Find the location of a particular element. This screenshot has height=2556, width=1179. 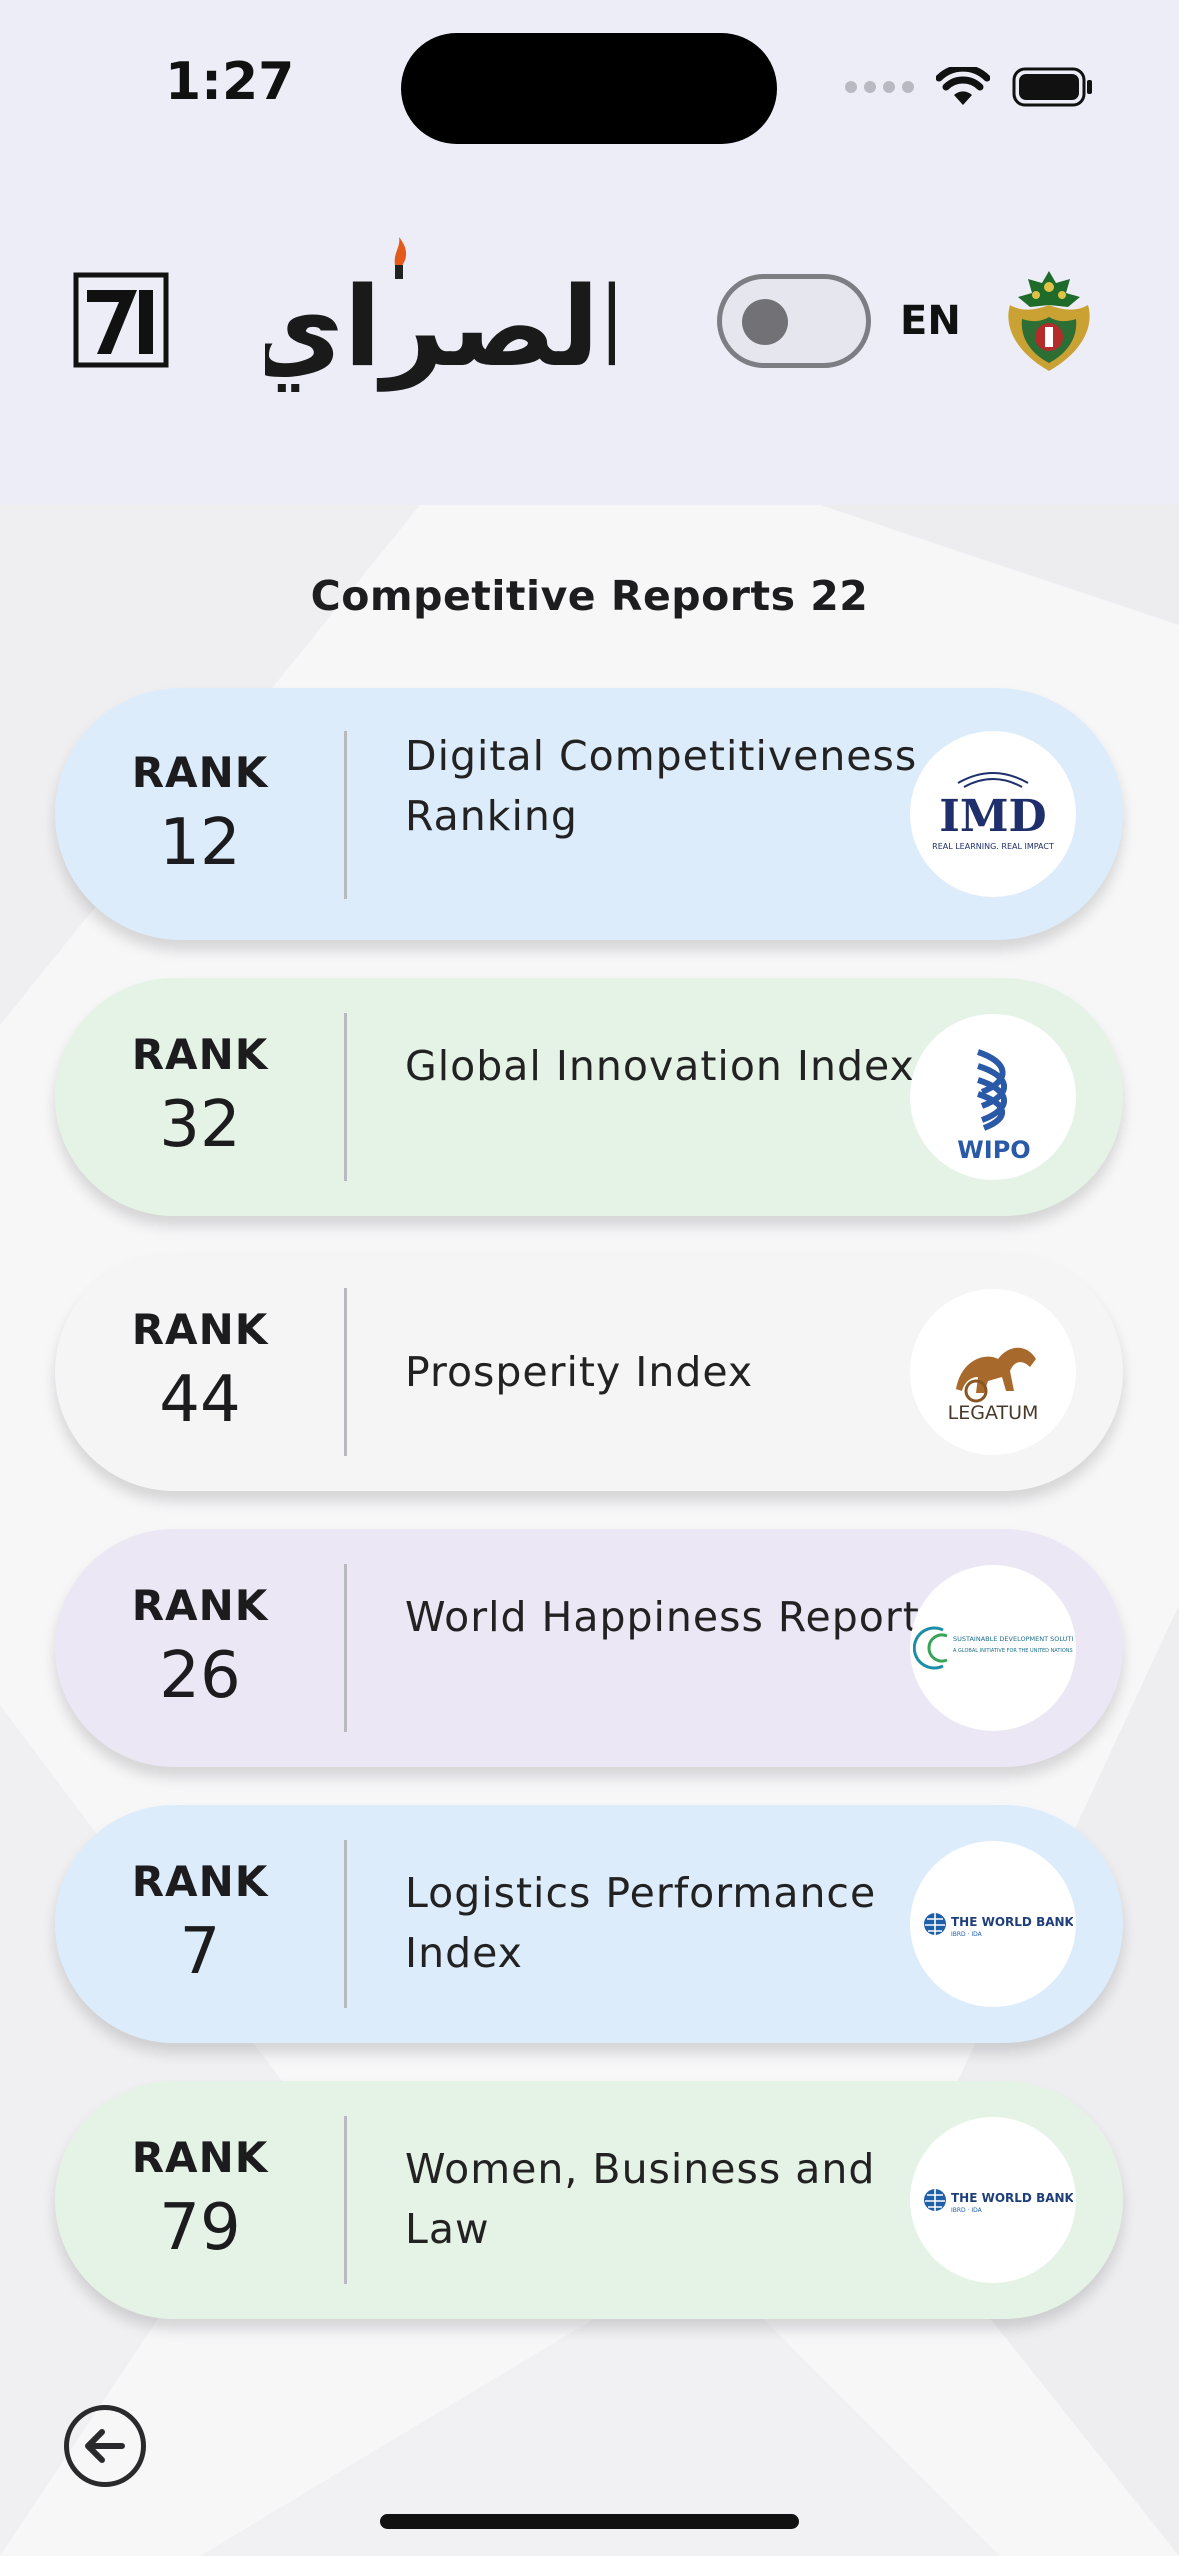

rank-box: RANK 32 is located at coordinates (200, 1097).